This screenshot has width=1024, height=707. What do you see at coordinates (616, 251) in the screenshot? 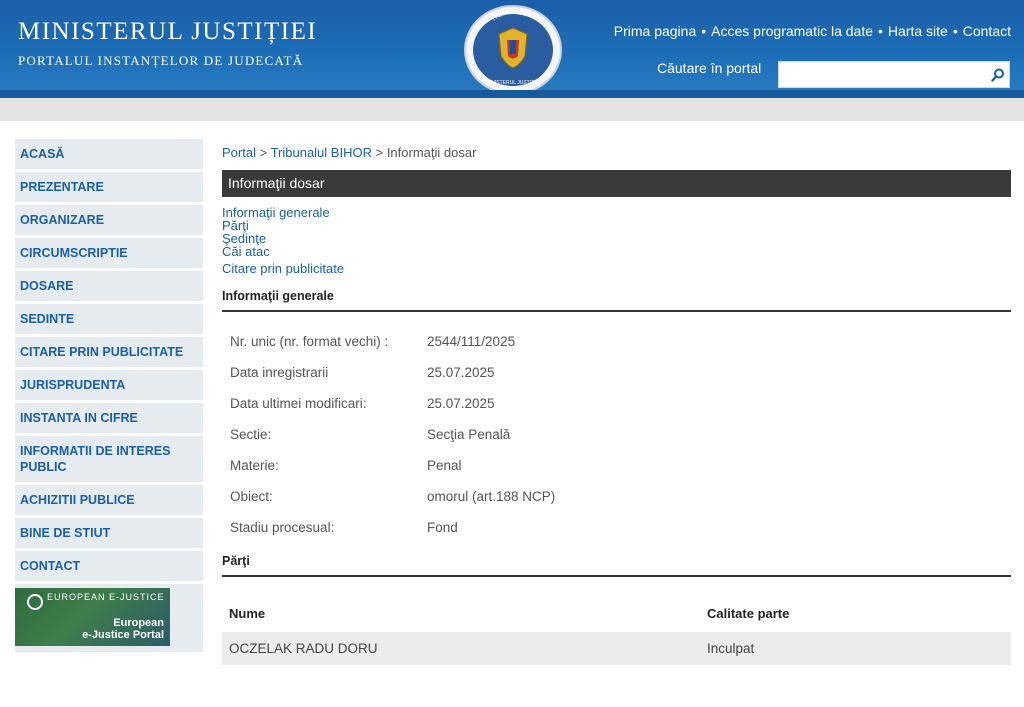
I see `link-cai-atac: Căi atac` at bounding box center [616, 251].